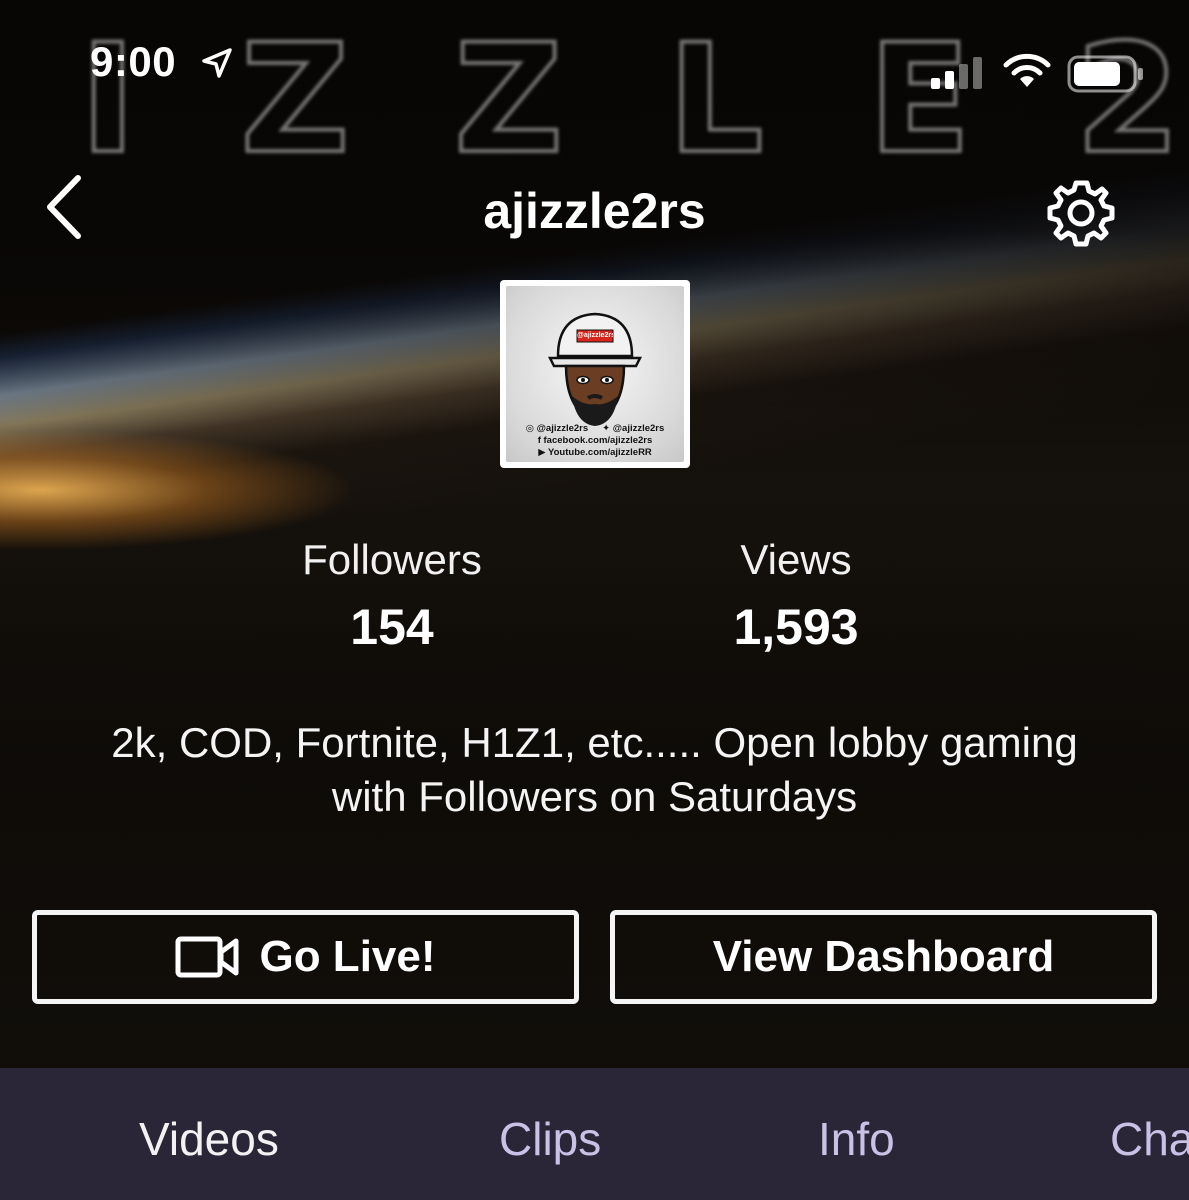  I want to click on youtube-handle: ▶ Youtube.com/ajizzleRR, so click(595, 452).